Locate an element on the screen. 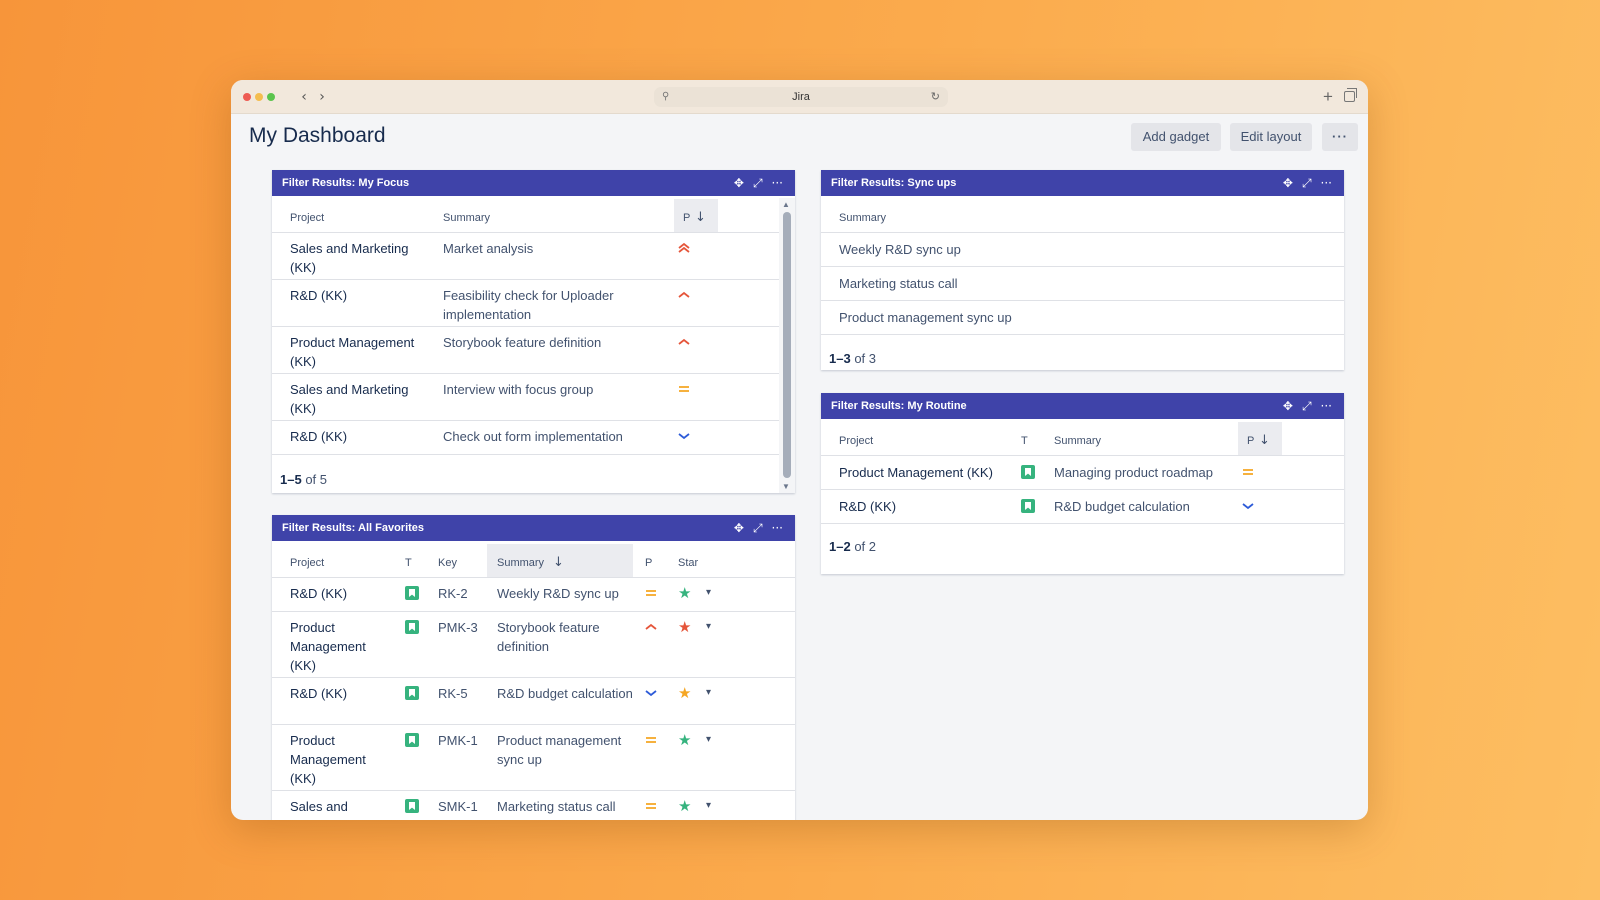 Image resolution: width=1600 pixels, height=900 pixels. scrollbar: ▲ ▼ is located at coordinates (787, 345).